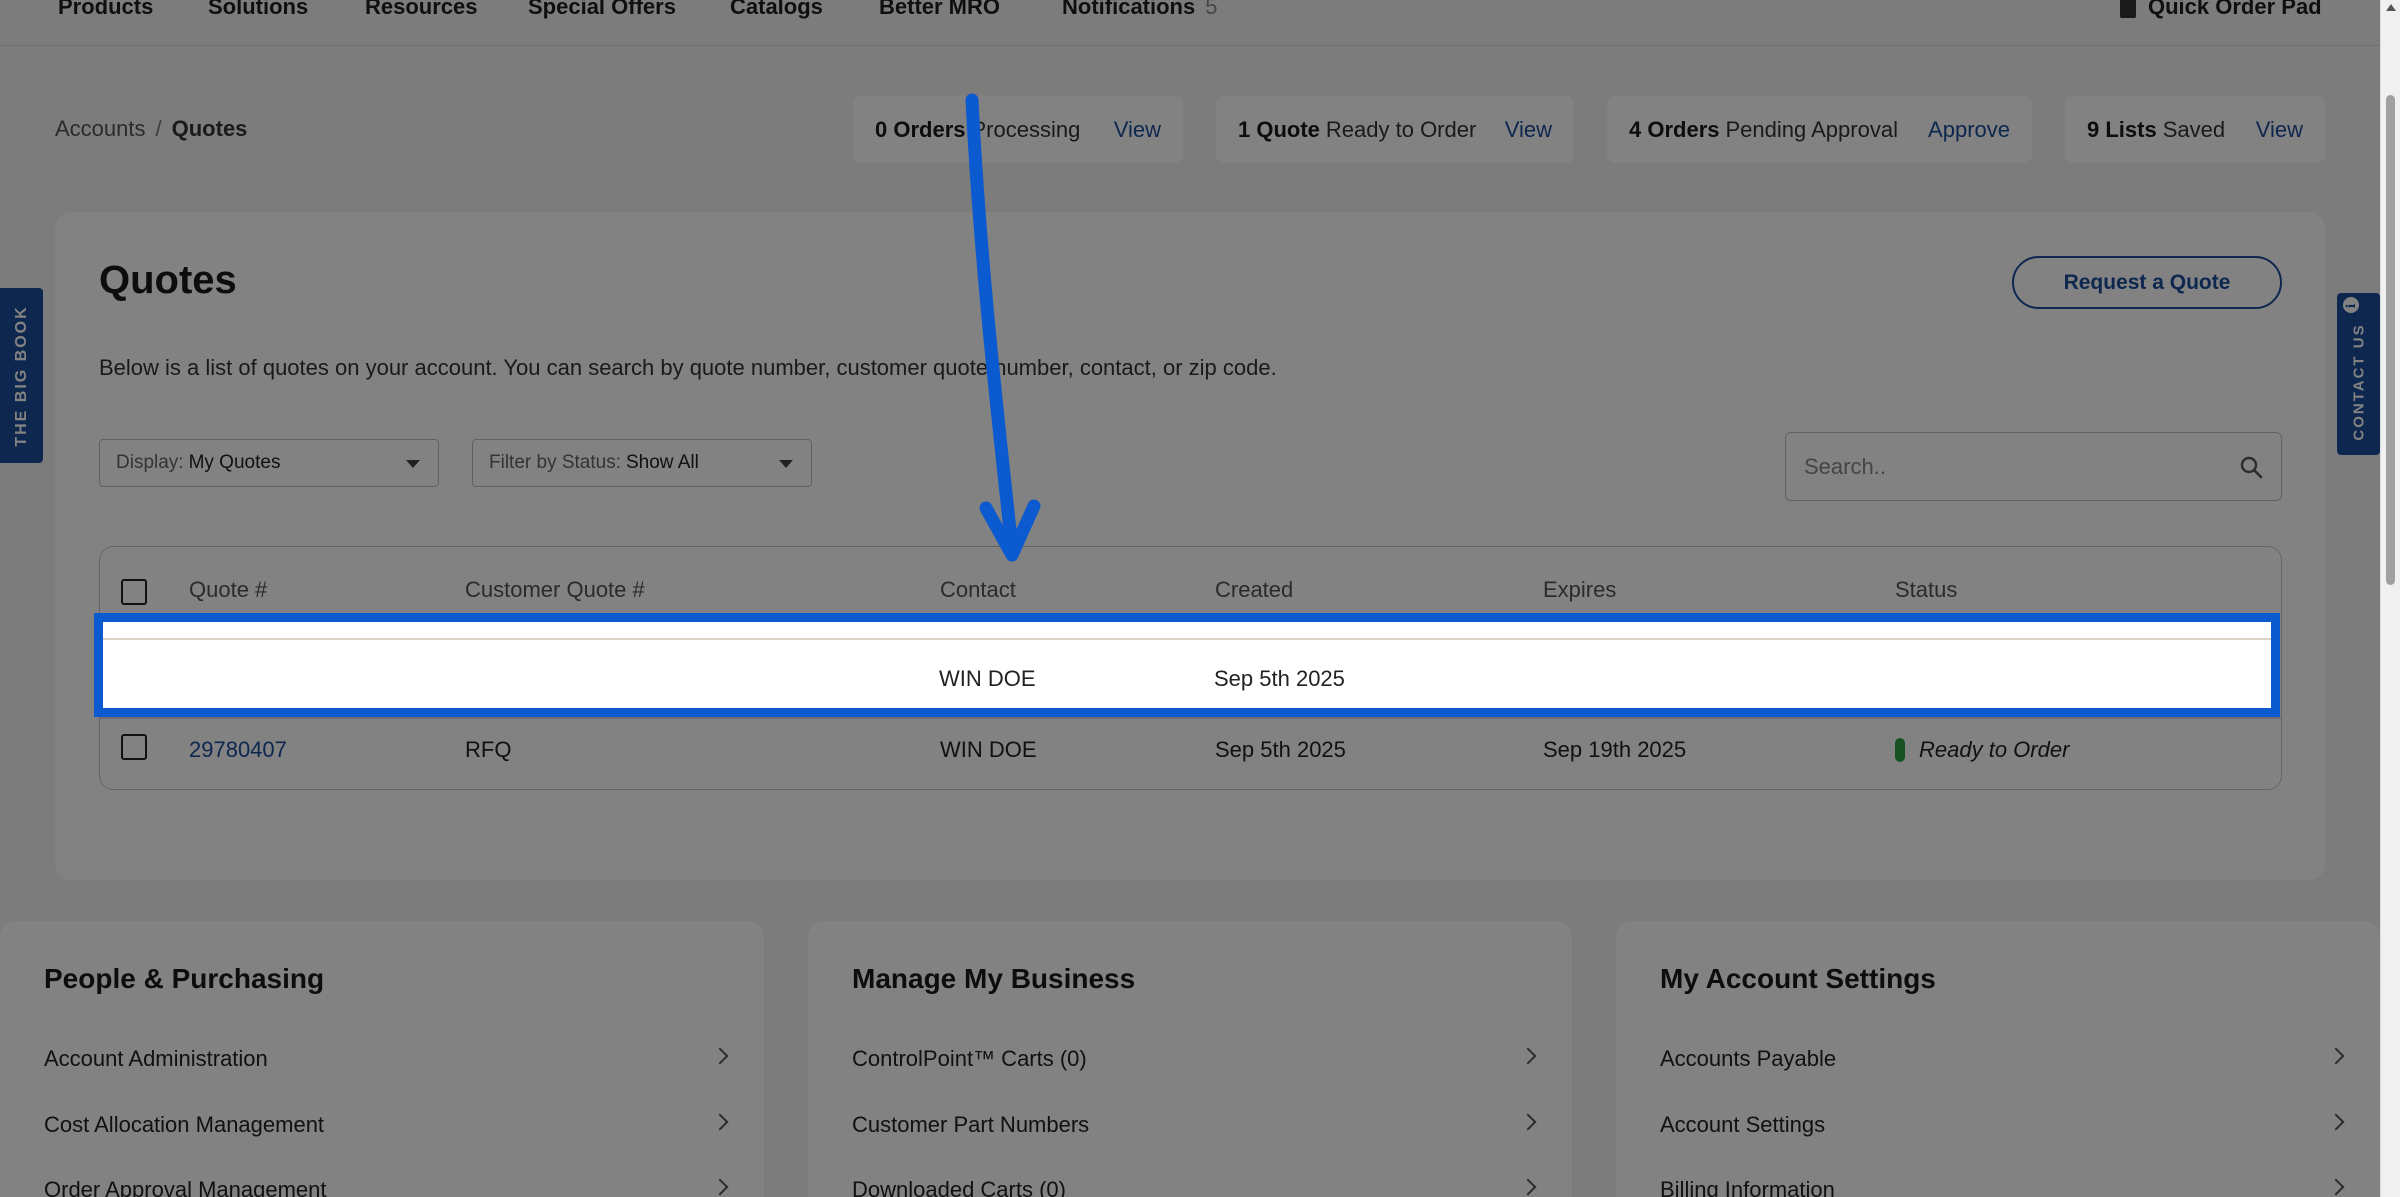  Describe the element at coordinates (939, 10) in the screenshot. I see `nav-better-mro: Better MRO` at that location.